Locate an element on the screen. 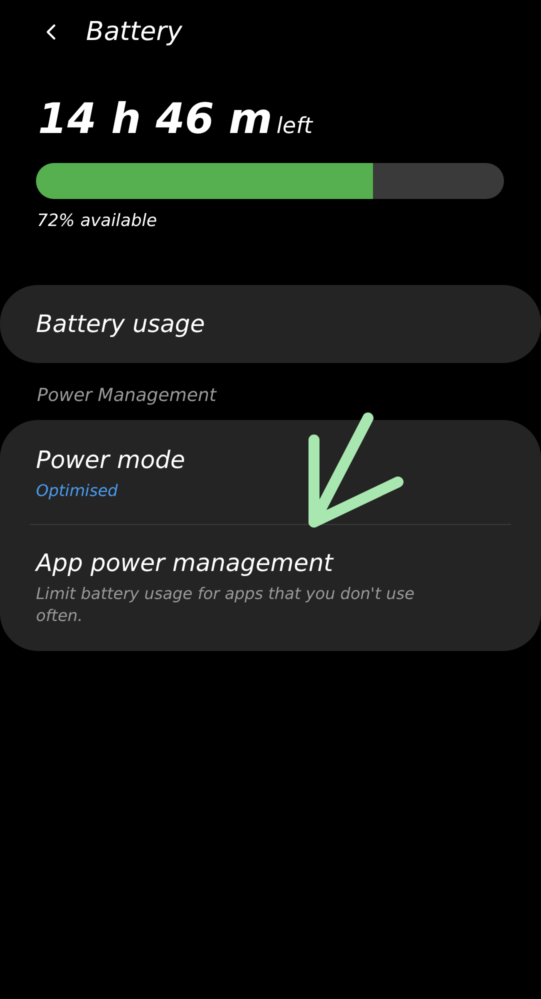 The width and height of the screenshot is (541, 999). battery-available: 72% available is located at coordinates (97, 220).